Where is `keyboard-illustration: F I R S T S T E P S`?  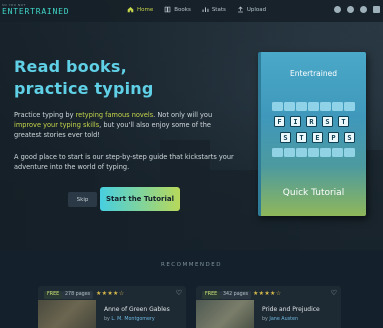 keyboard-illustration: F I R S T S T E P S is located at coordinates (314, 133).